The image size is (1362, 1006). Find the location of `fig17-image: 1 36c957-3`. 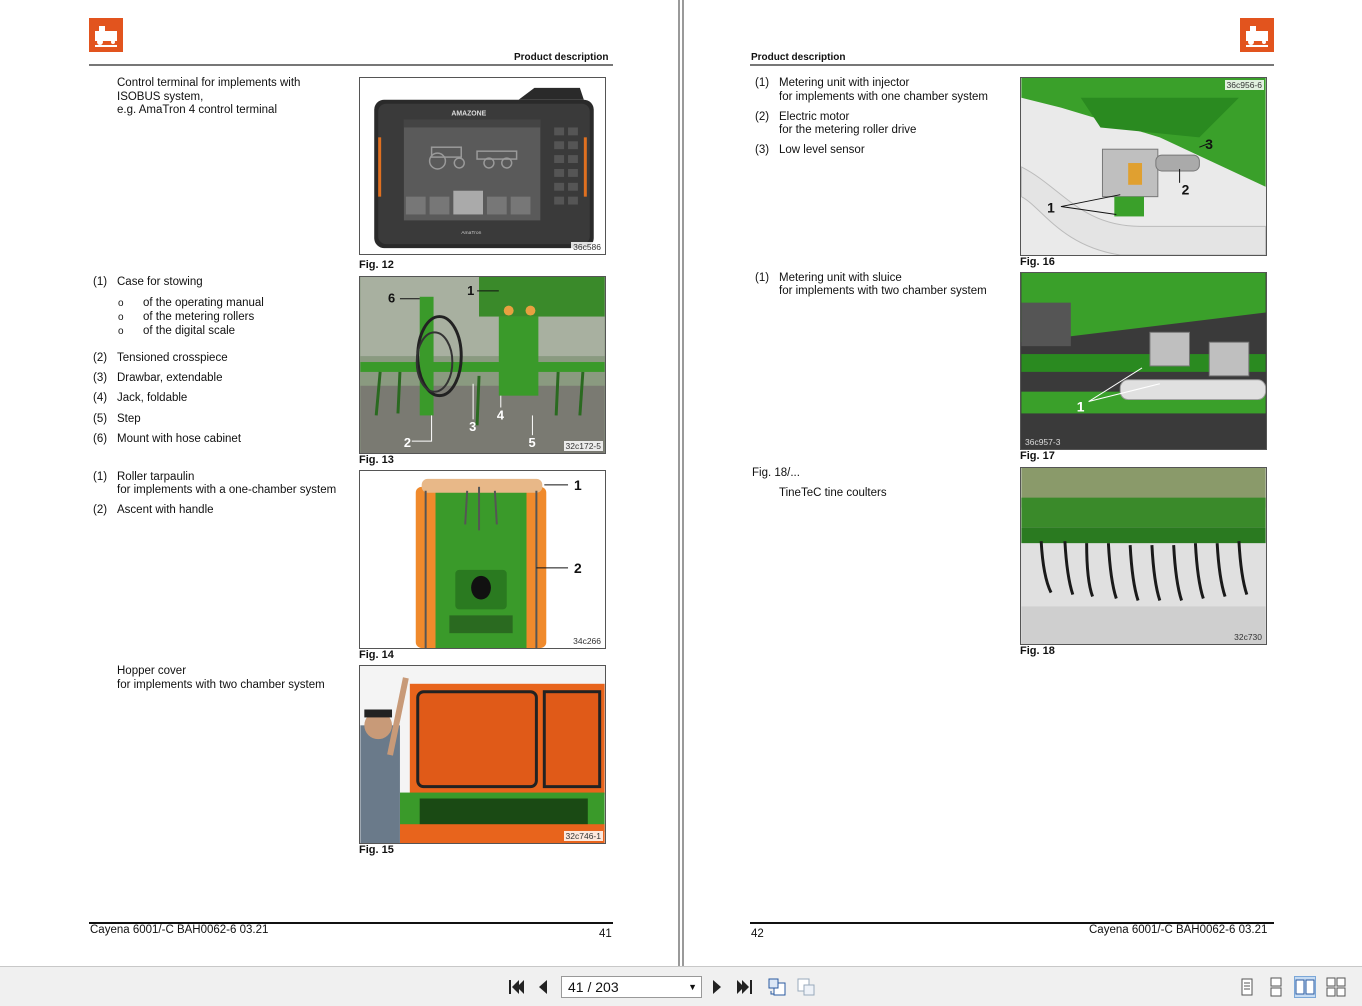

fig17-image: 1 36c957-3 is located at coordinates (1143, 361).